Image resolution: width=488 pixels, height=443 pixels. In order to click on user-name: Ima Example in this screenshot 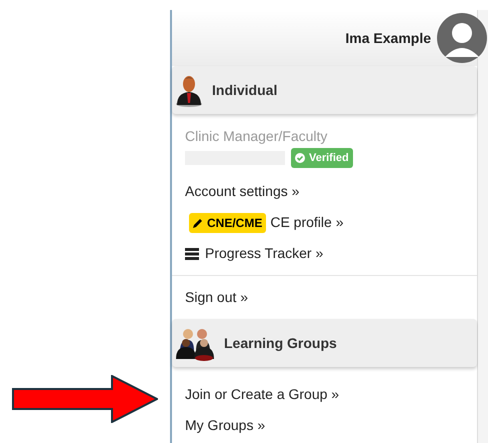, I will do `click(388, 38)`.